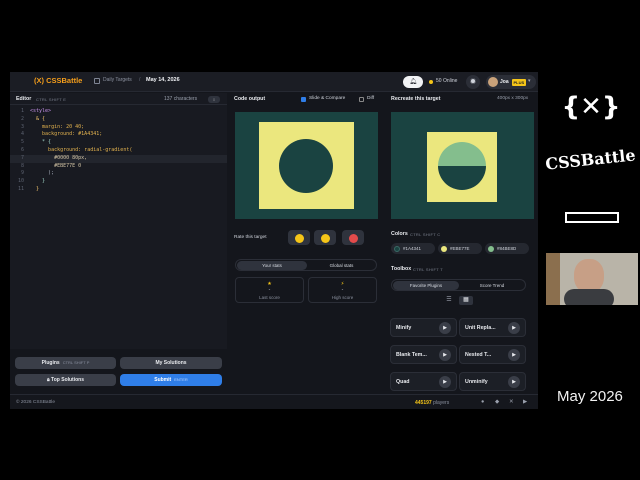  What do you see at coordinates (513, 98) in the screenshot?
I see `target-size: 400px x 300px` at bounding box center [513, 98].